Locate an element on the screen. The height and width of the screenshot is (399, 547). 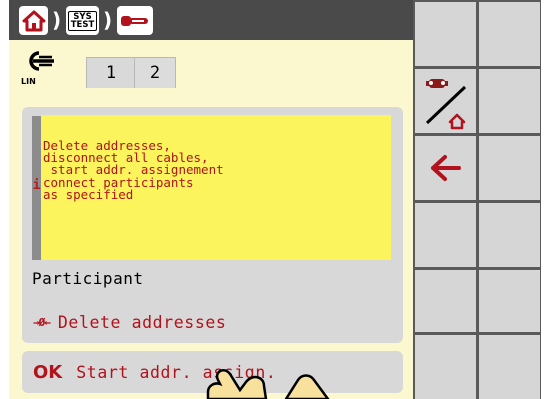
lin-connector-icon is located at coordinates (41, 61).